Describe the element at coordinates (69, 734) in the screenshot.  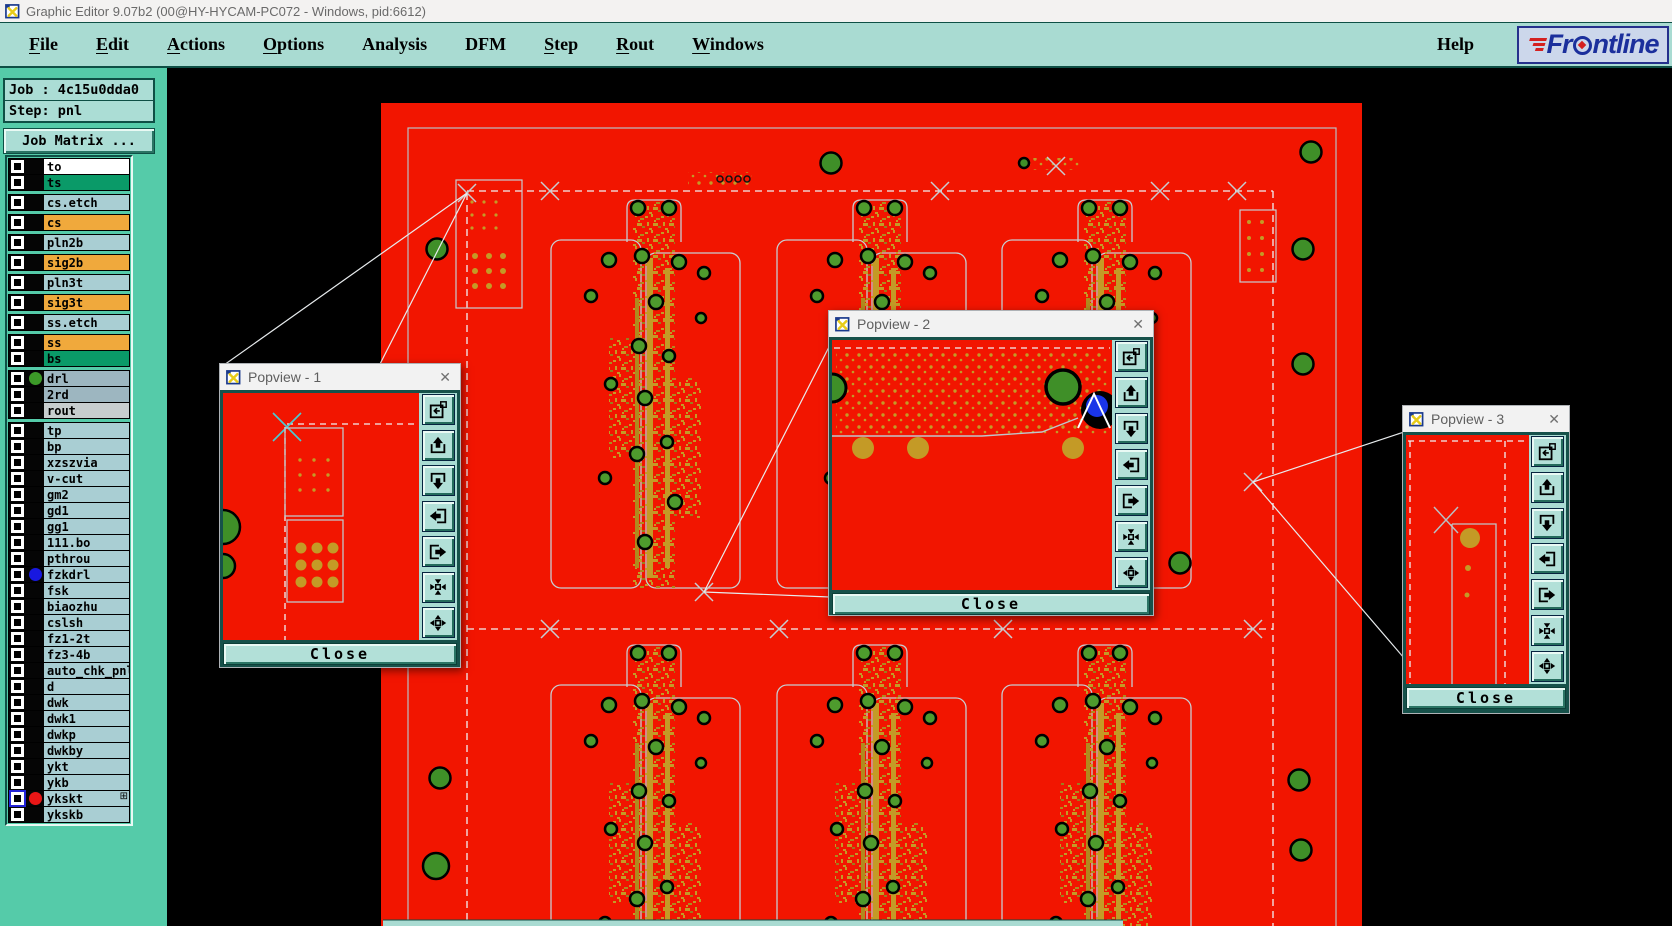
I see `layer-row-dwkp: dwkp` at that location.